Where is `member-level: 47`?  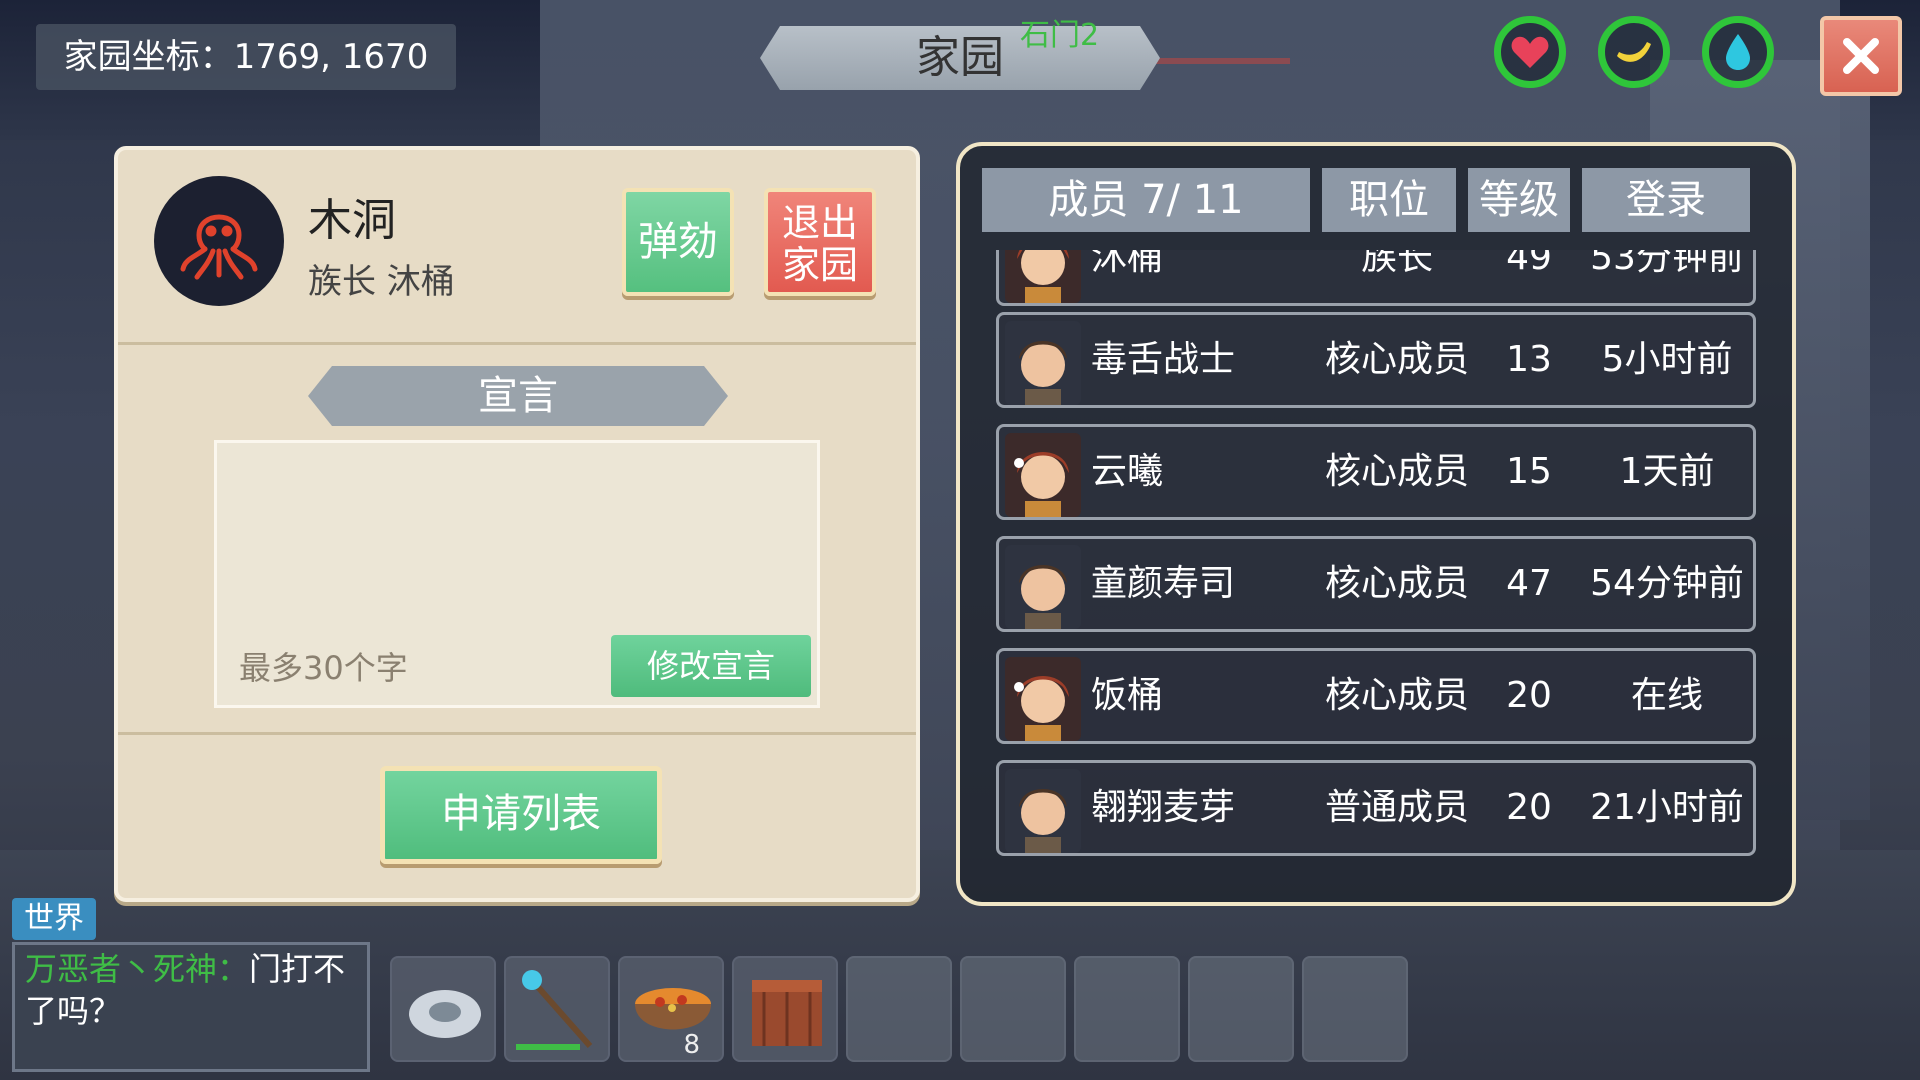 member-level: 47 is located at coordinates (1529, 583).